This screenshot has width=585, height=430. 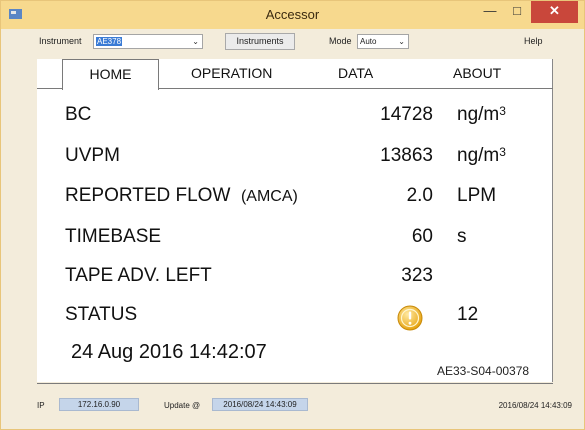 What do you see at coordinates (481, 155) in the screenshot?
I see `uvpm-unit: ng/m3` at bounding box center [481, 155].